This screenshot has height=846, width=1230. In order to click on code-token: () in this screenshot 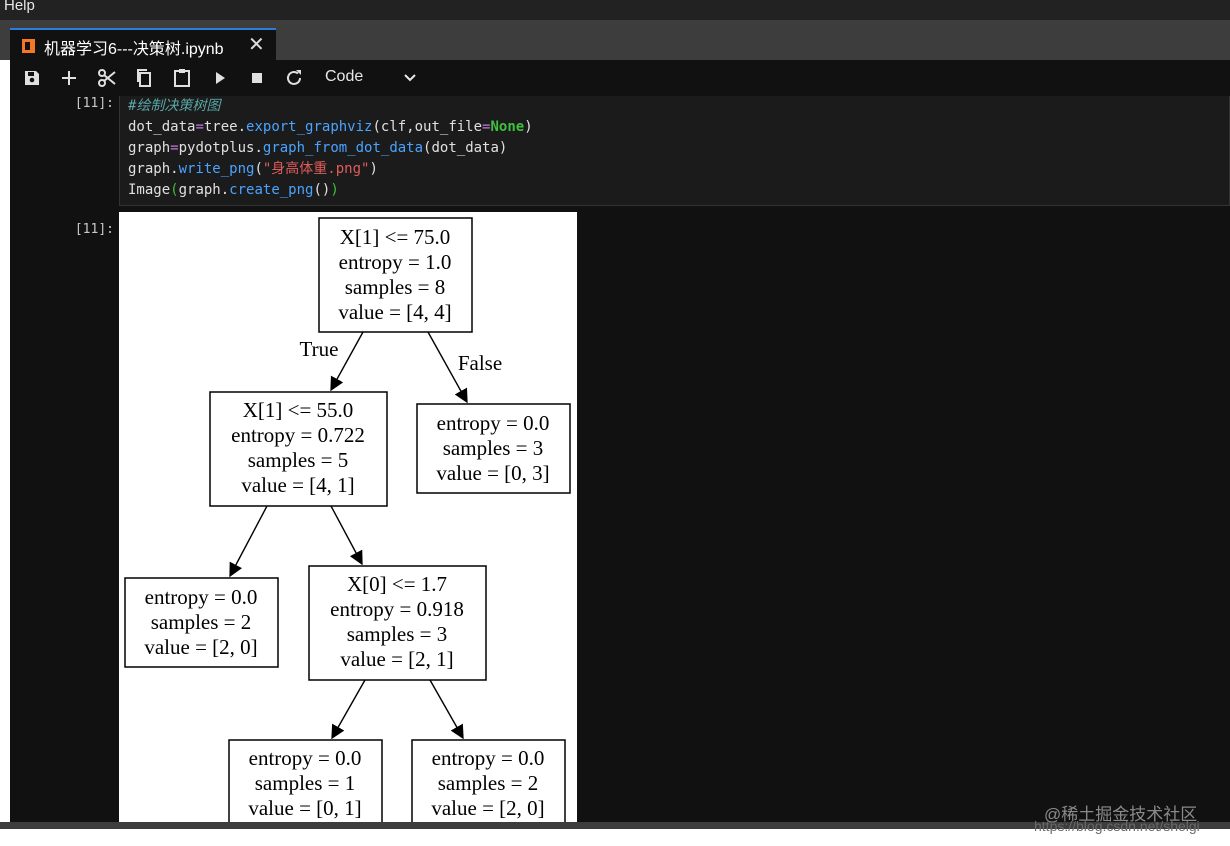, I will do `click(322, 190)`.